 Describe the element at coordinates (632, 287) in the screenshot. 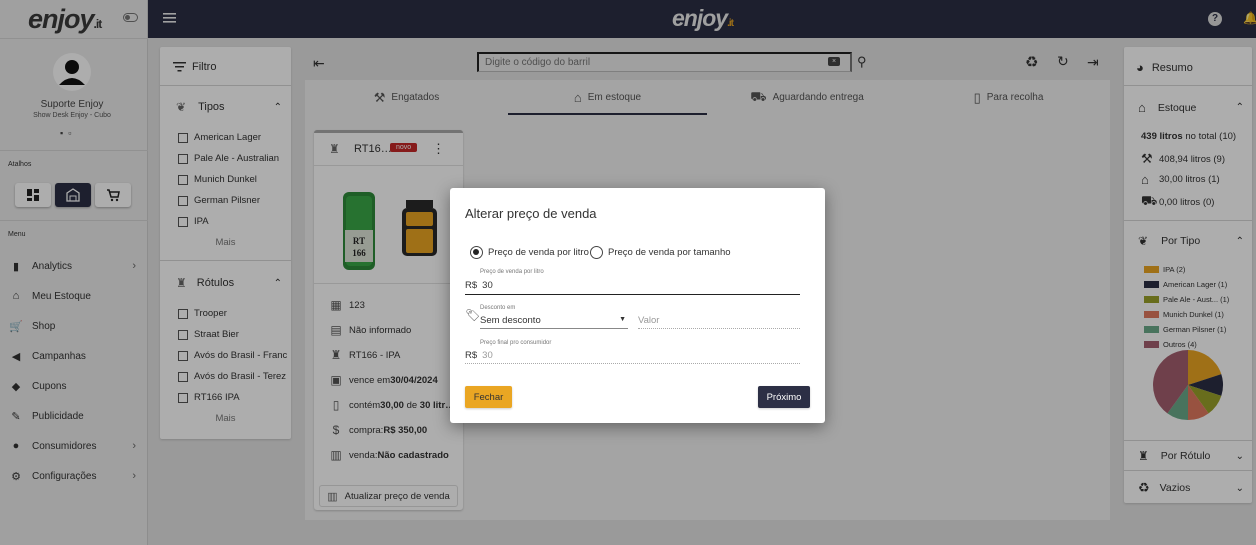

I see `price-per-liter-input: R$ 30` at that location.